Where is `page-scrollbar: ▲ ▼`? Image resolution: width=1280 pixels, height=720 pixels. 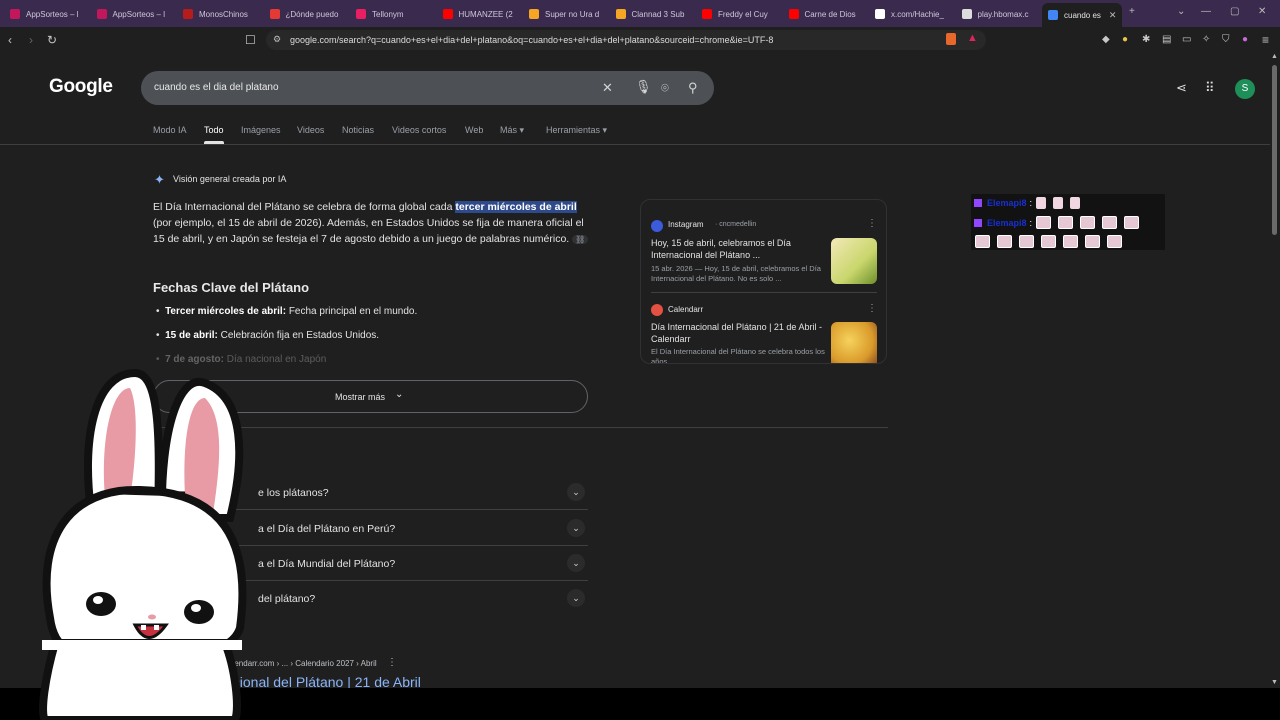 page-scrollbar: ▲ ▼ is located at coordinates (1275, 370).